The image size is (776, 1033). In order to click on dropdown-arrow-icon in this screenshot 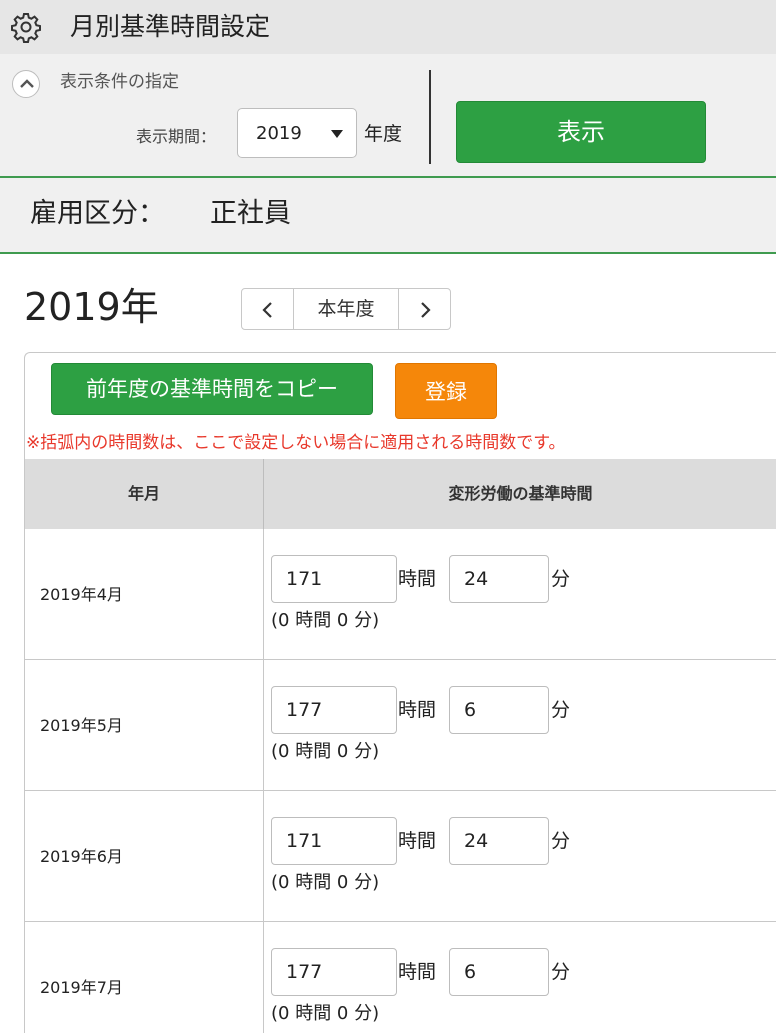, I will do `click(337, 134)`.